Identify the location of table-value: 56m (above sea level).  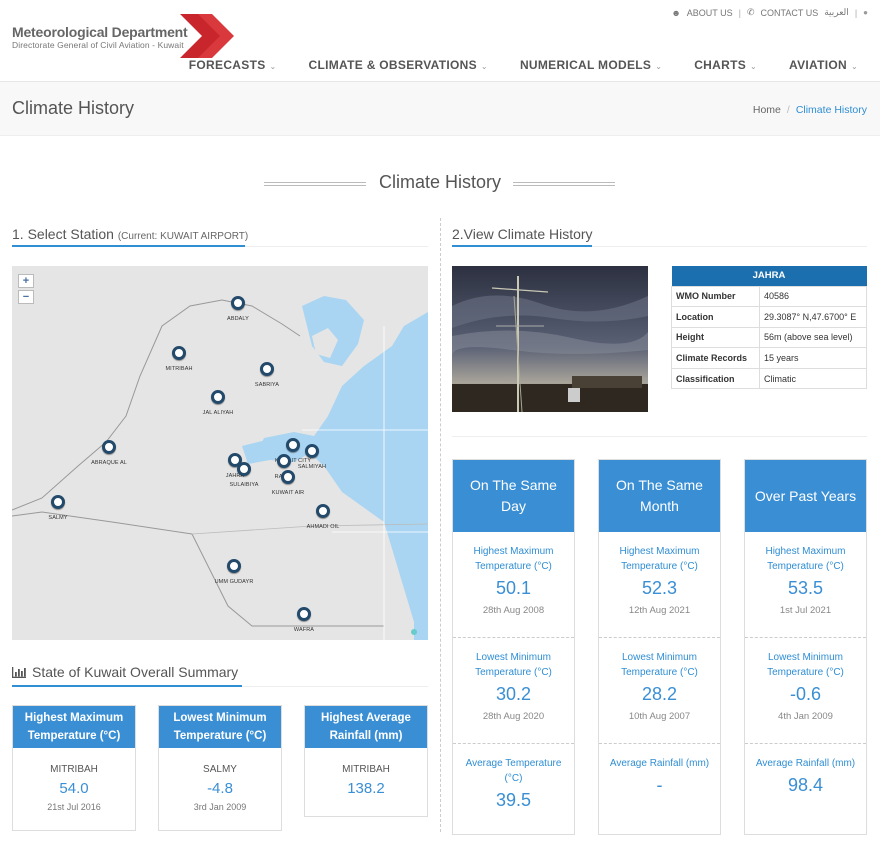
(813, 337).